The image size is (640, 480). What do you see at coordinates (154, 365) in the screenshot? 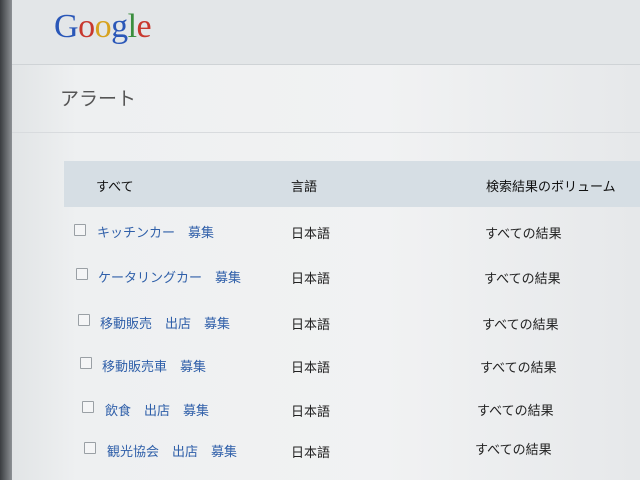
I see `alert-link: 移動販売車 募集` at bounding box center [154, 365].